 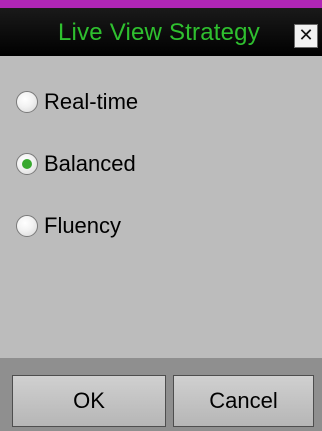 I want to click on option-label-fluency: Fluency, so click(x=83, y=225).